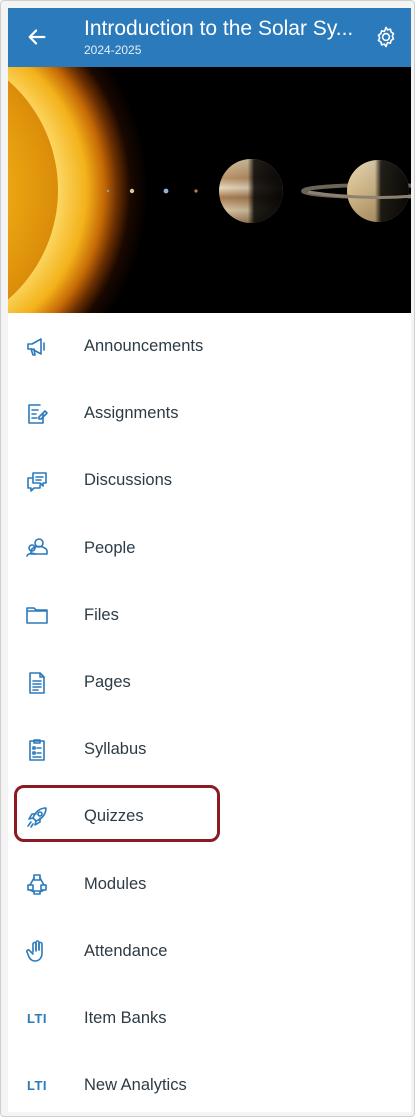 Image resolution: width=417 pixels, height=1119 pixels. I want to click on settings-button, so click(386, 37).